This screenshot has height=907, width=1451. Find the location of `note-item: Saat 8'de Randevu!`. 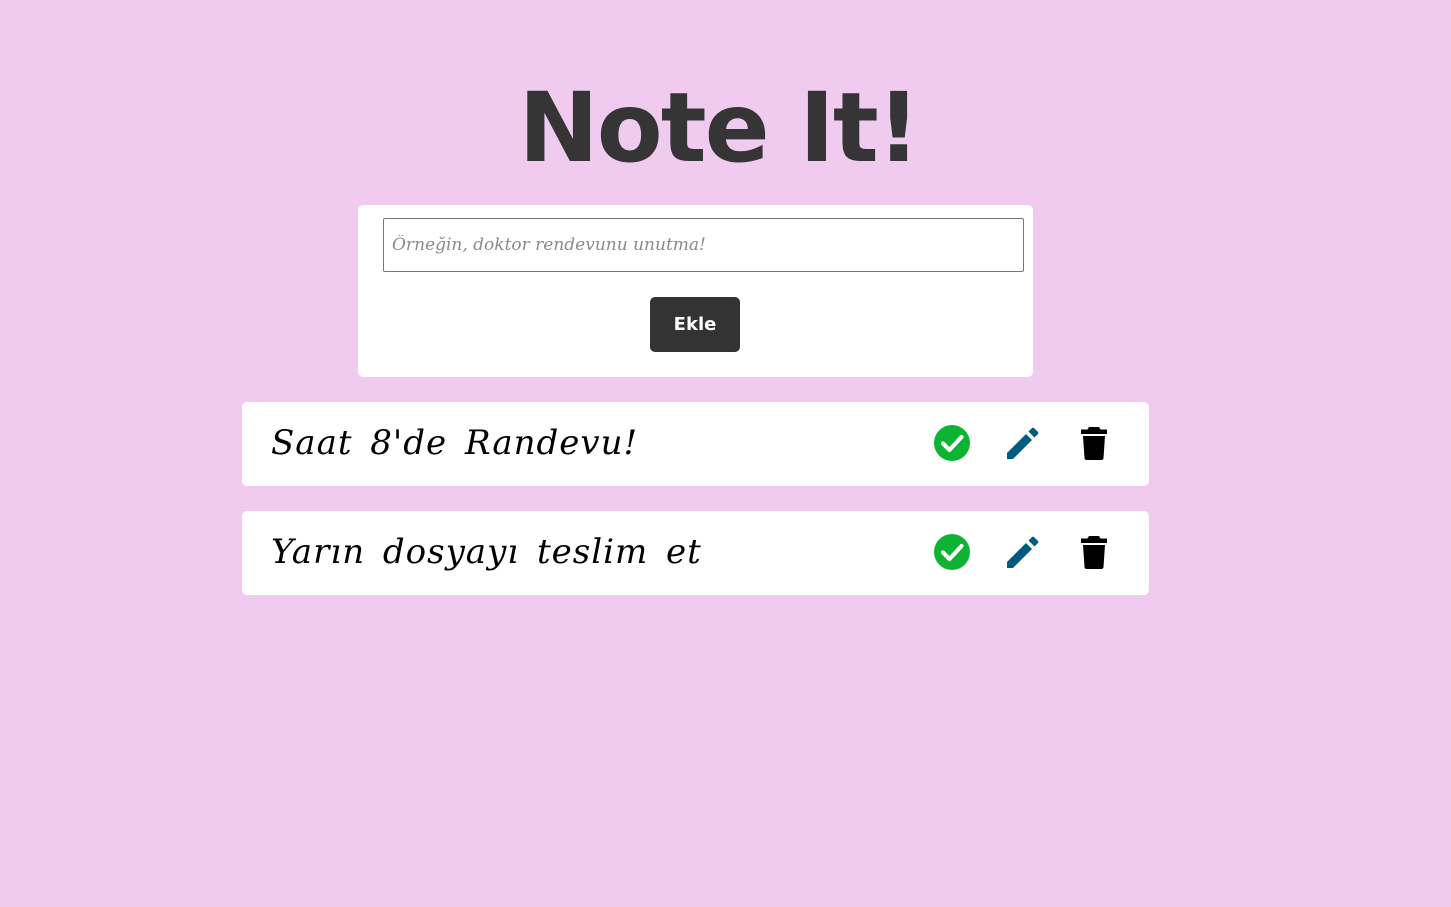

note-item: Saat 8'de Randevu! is located at coordinates (695, 444).